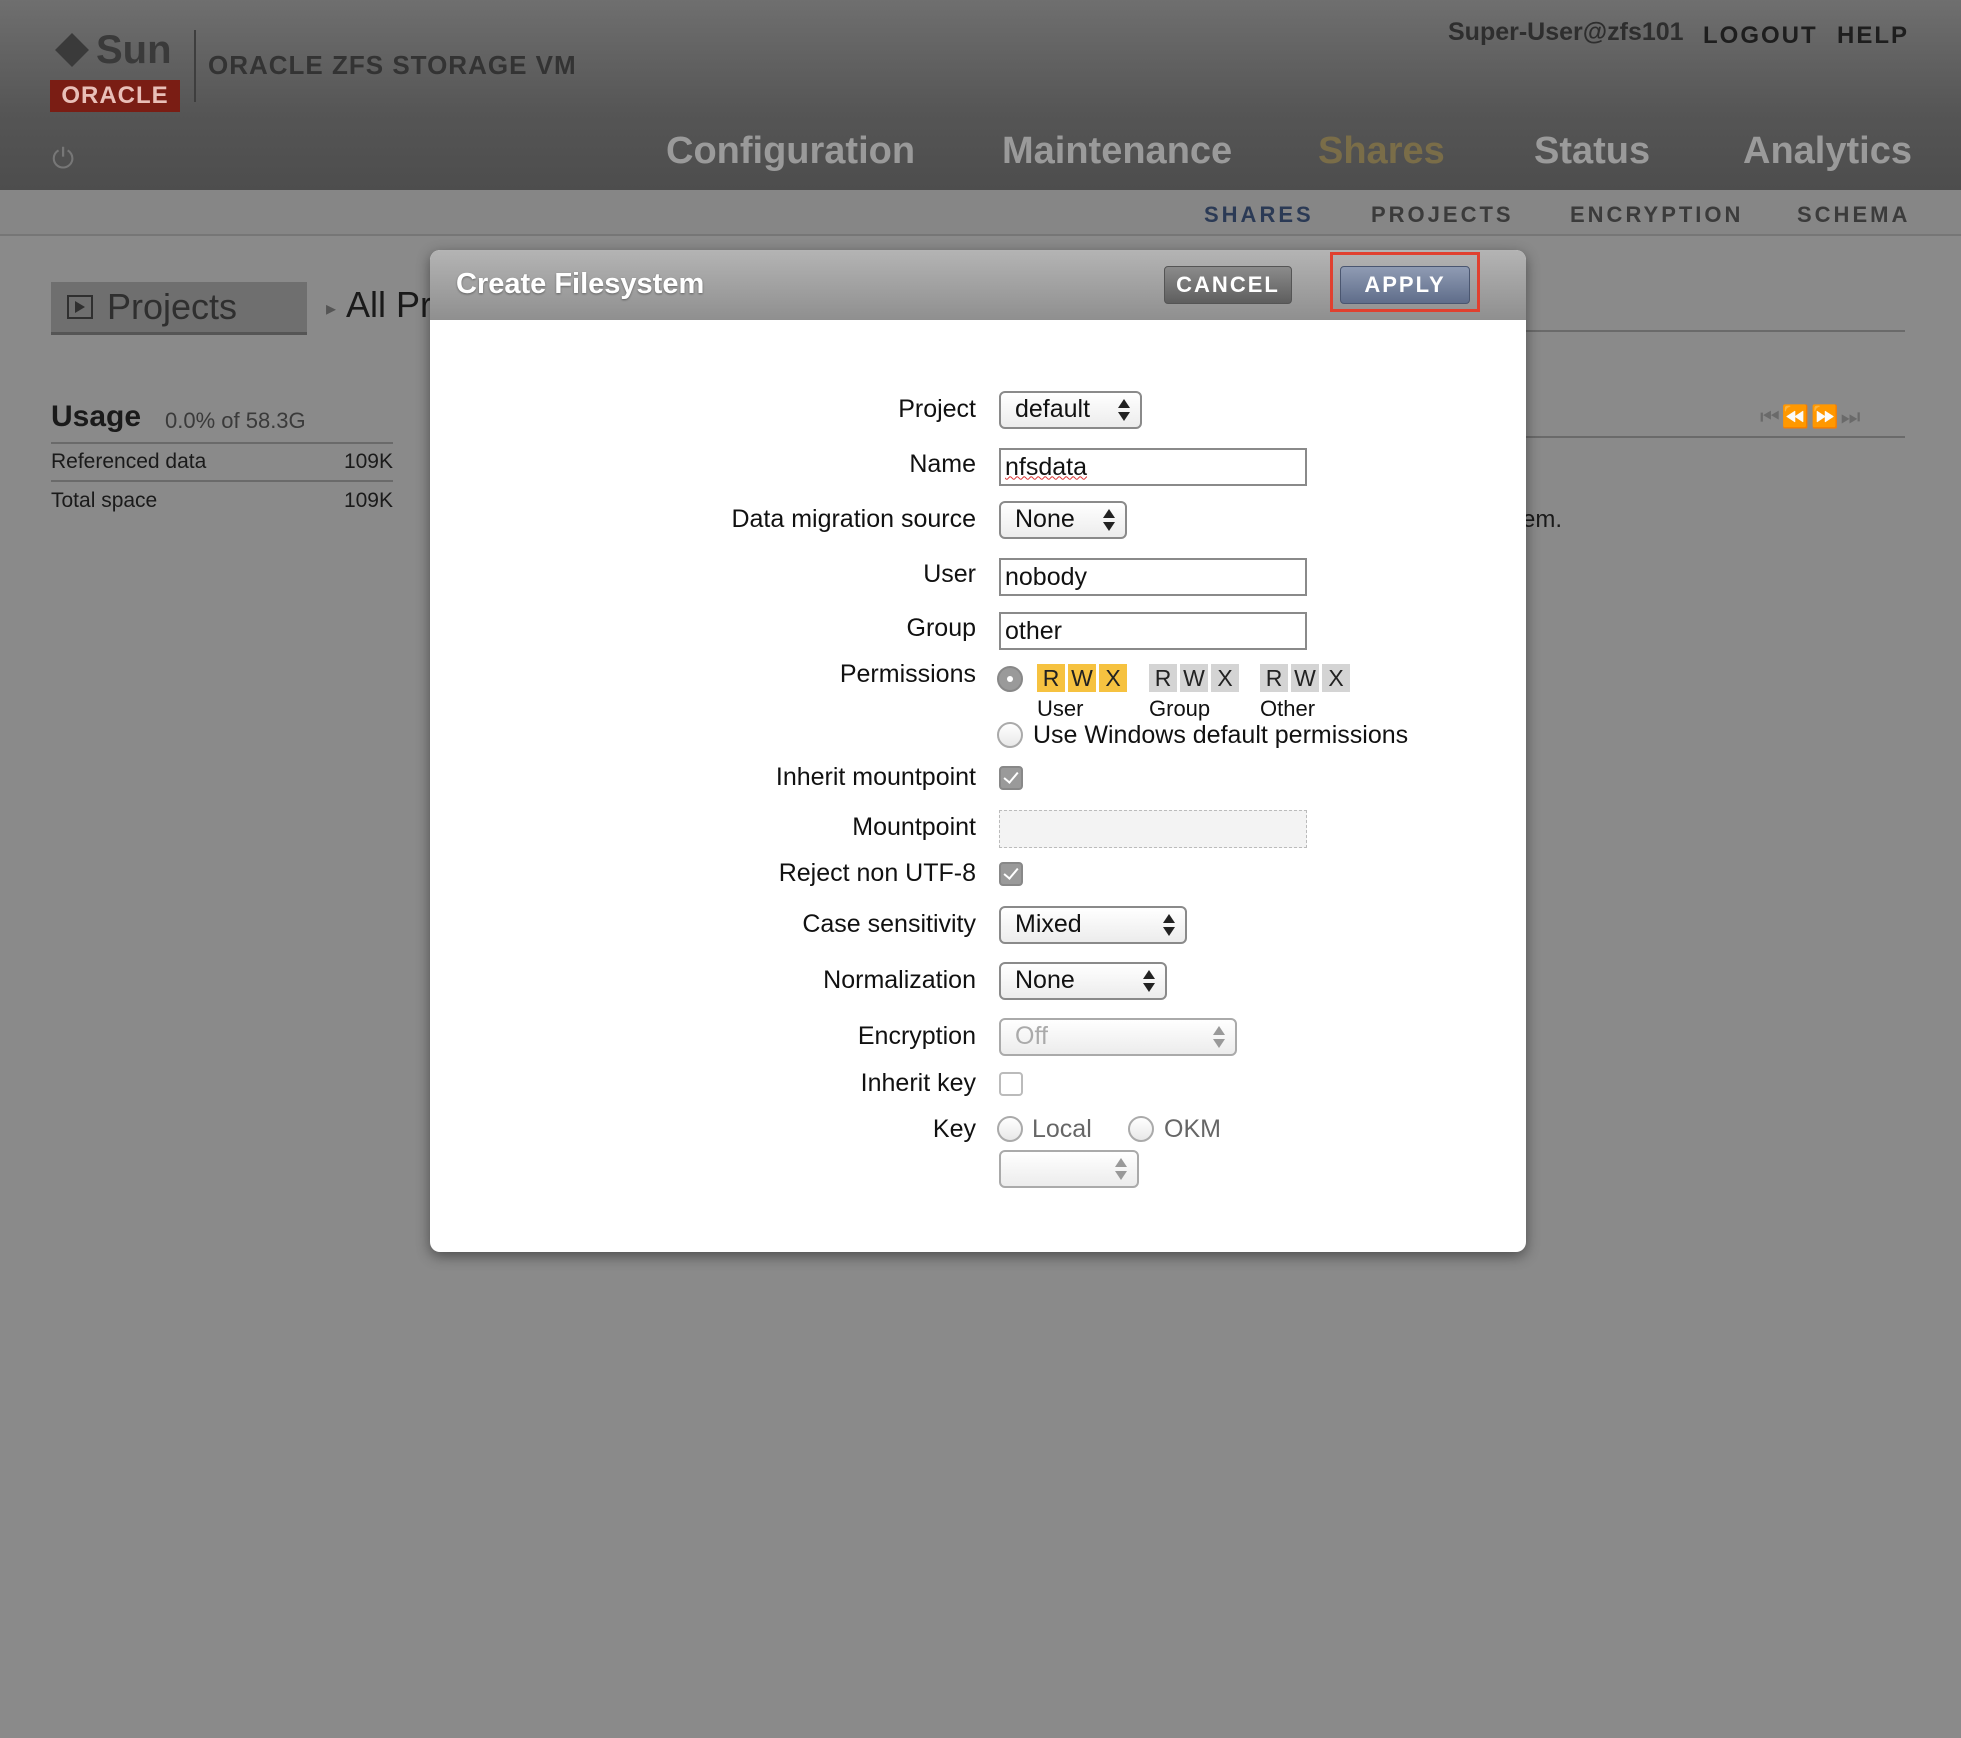 This screenshot has height=1738, width=1961. I want to click on inherit-key-checkbox, so click(1011, 1084).